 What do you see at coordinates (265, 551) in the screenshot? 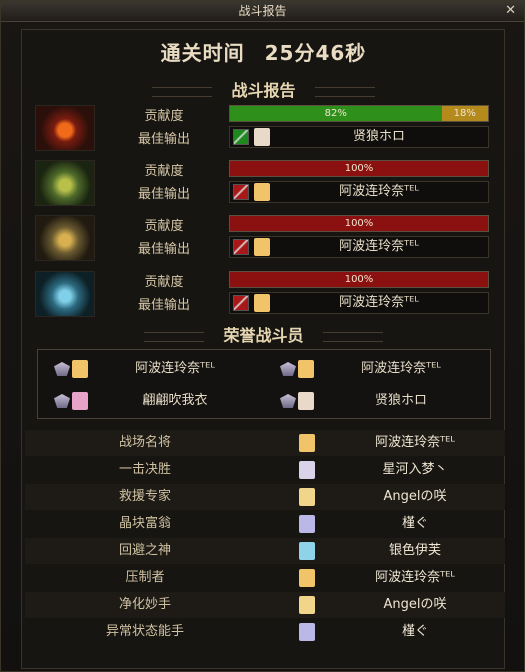
I see `award-row: 回避之神 银色伊芙` at bounding box center [265, 551].